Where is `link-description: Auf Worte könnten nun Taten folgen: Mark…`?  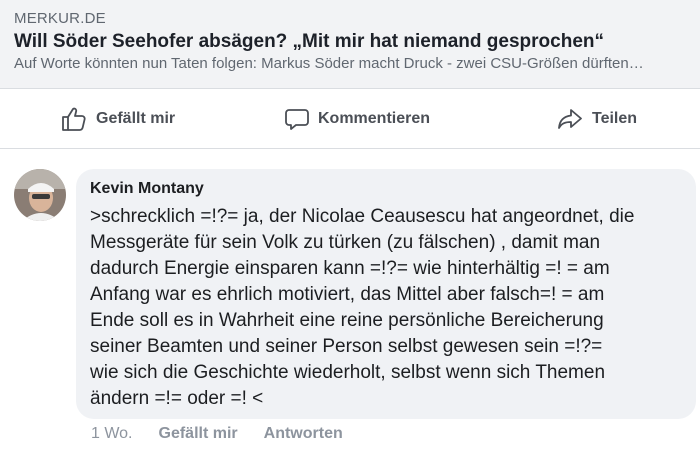
link-description: Auf Worte könnten nun Taten folgen: Mark… is located at coordinates (329, 63).